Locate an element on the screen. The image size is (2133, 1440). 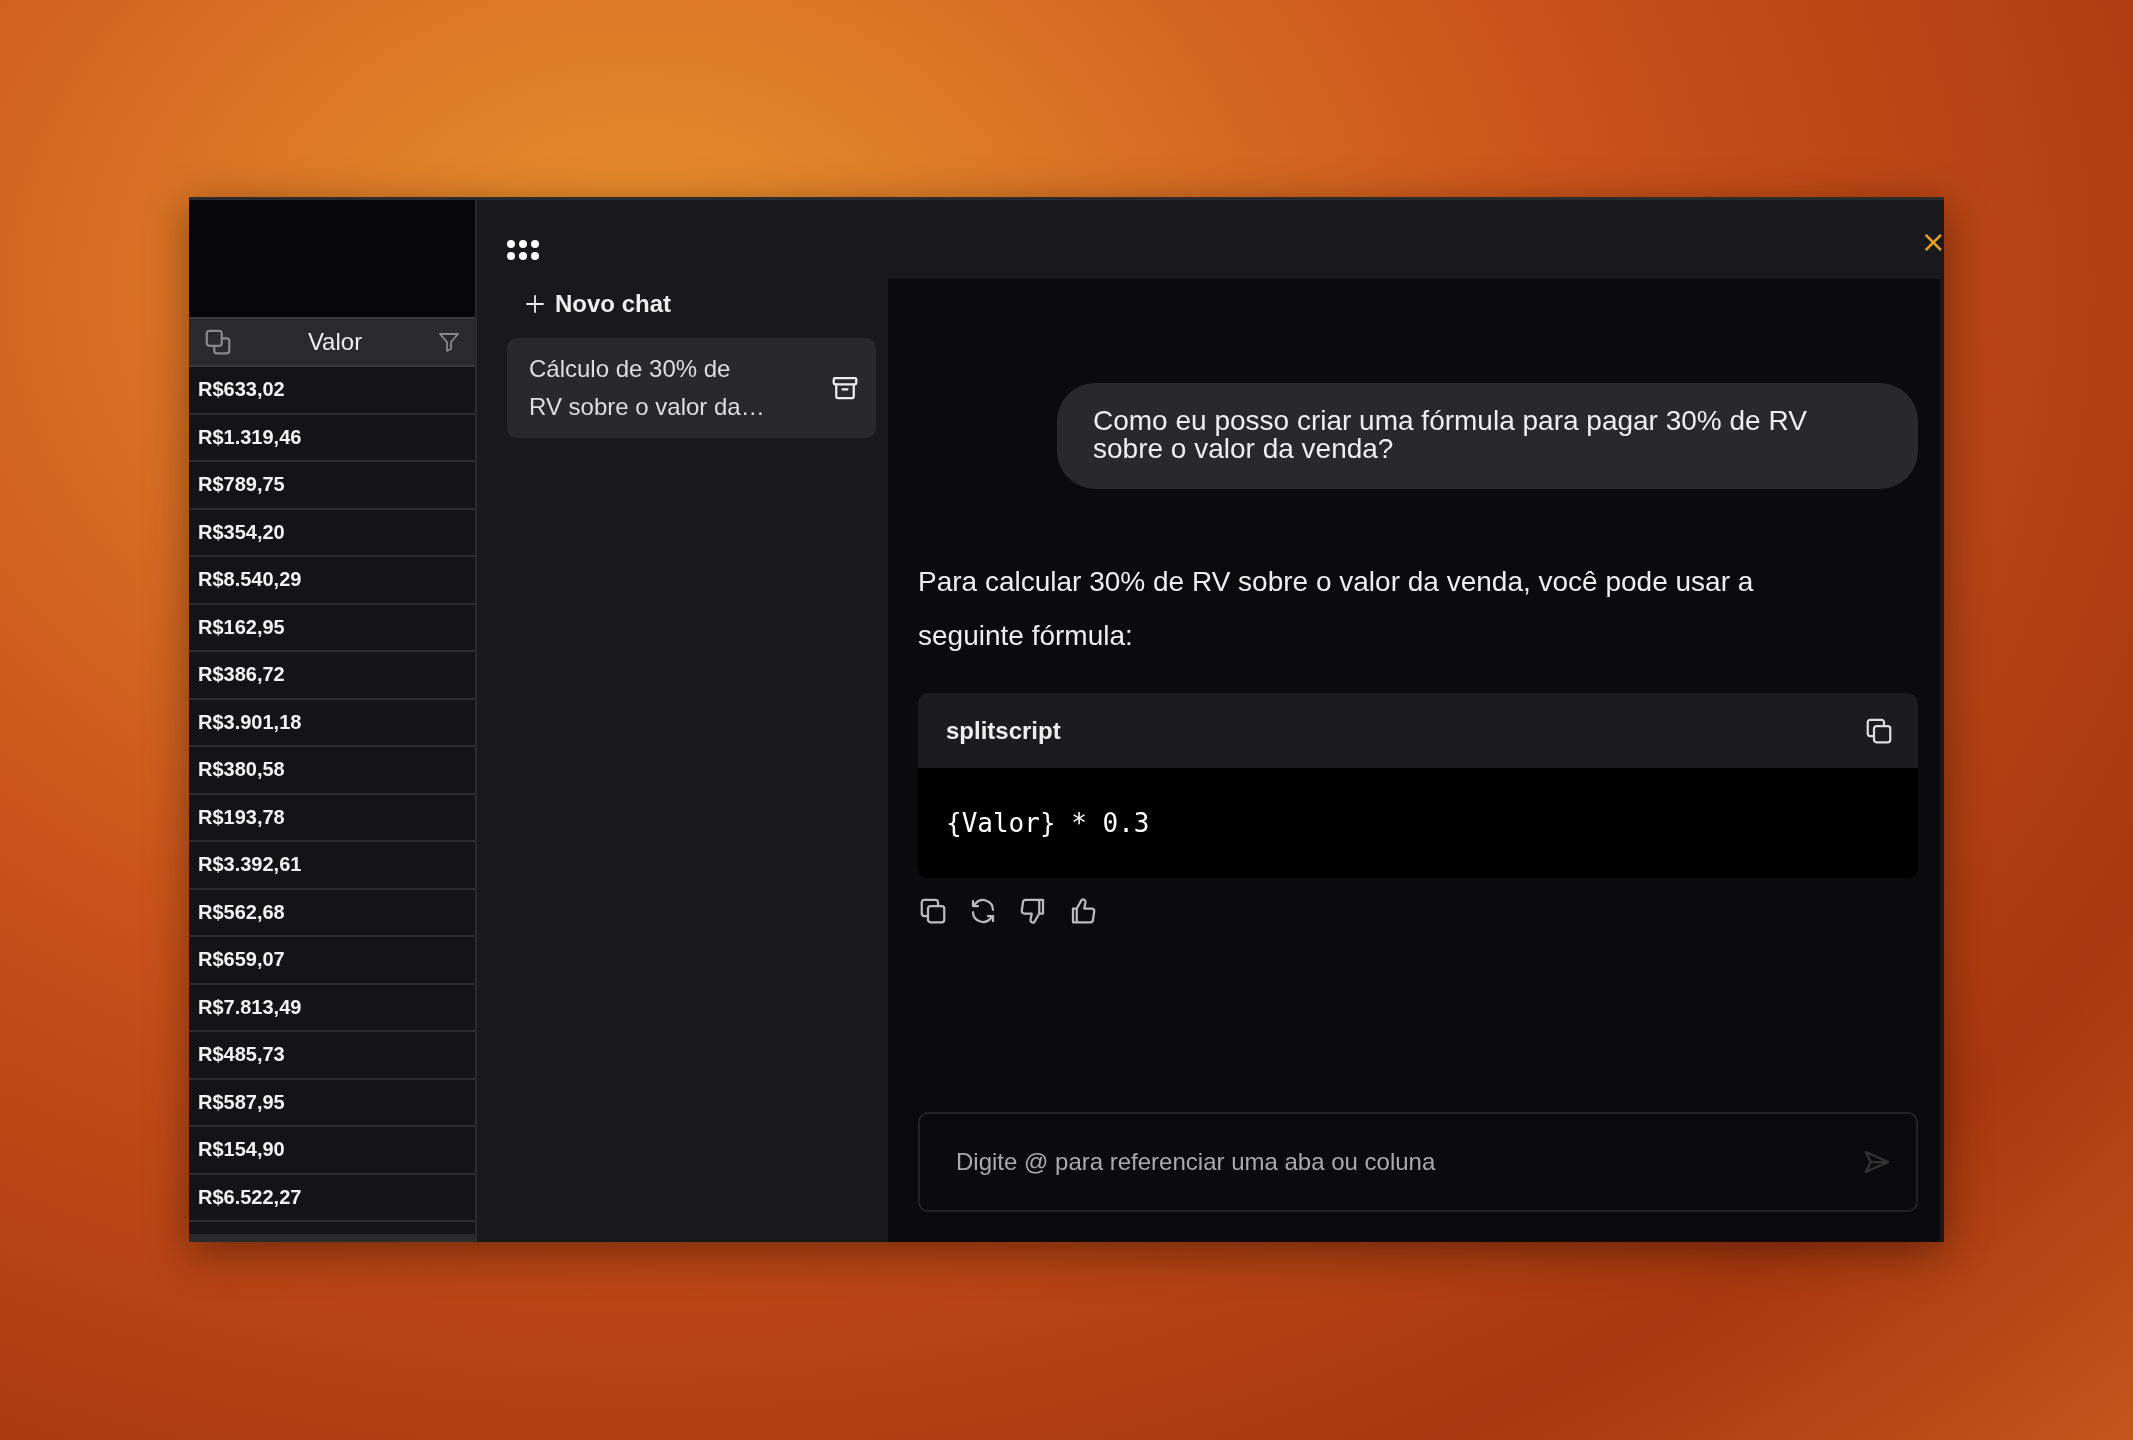
filter-icon is located at coordinates (449, 342).